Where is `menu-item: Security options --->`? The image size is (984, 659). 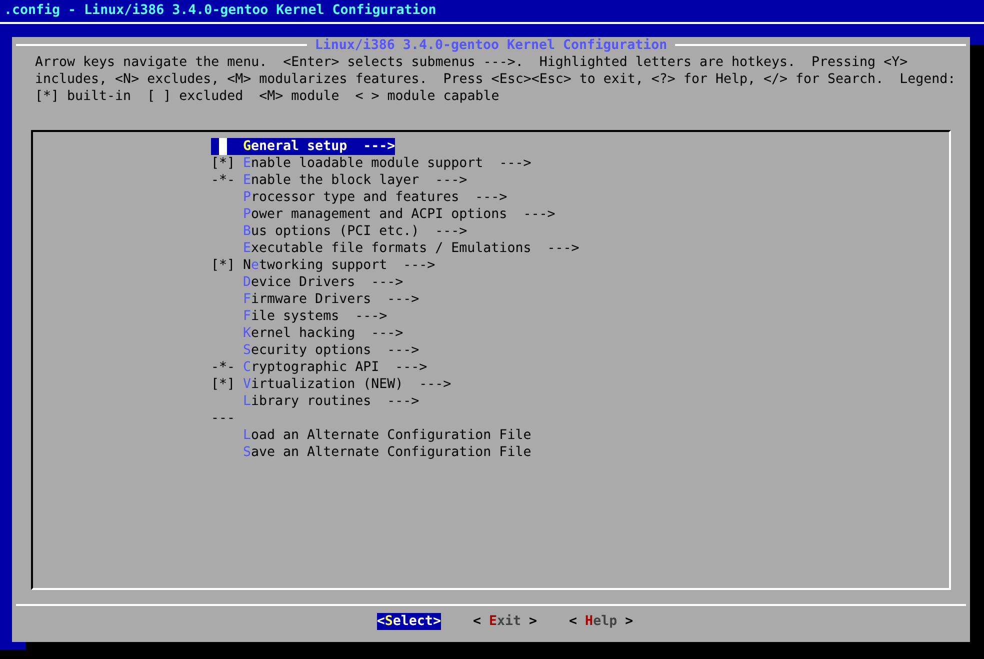
menu-item: Security options ---> is located at coordinates (315, 350).